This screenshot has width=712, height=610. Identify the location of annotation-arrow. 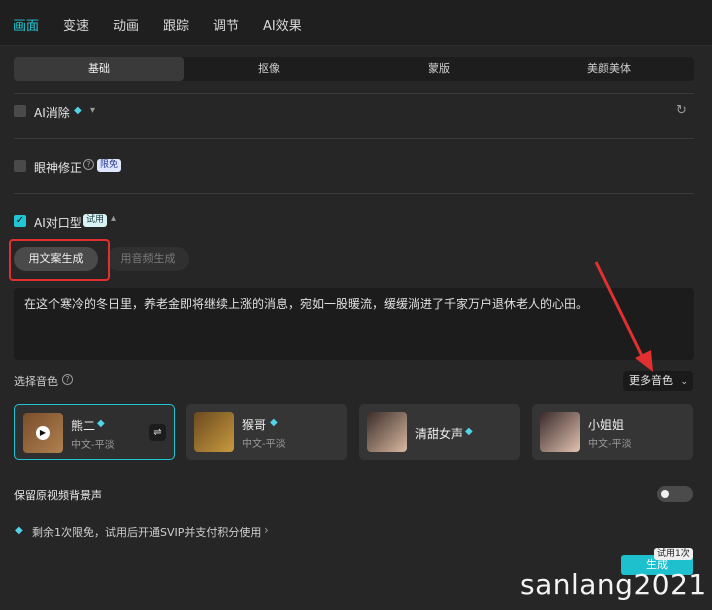
(623, 316).